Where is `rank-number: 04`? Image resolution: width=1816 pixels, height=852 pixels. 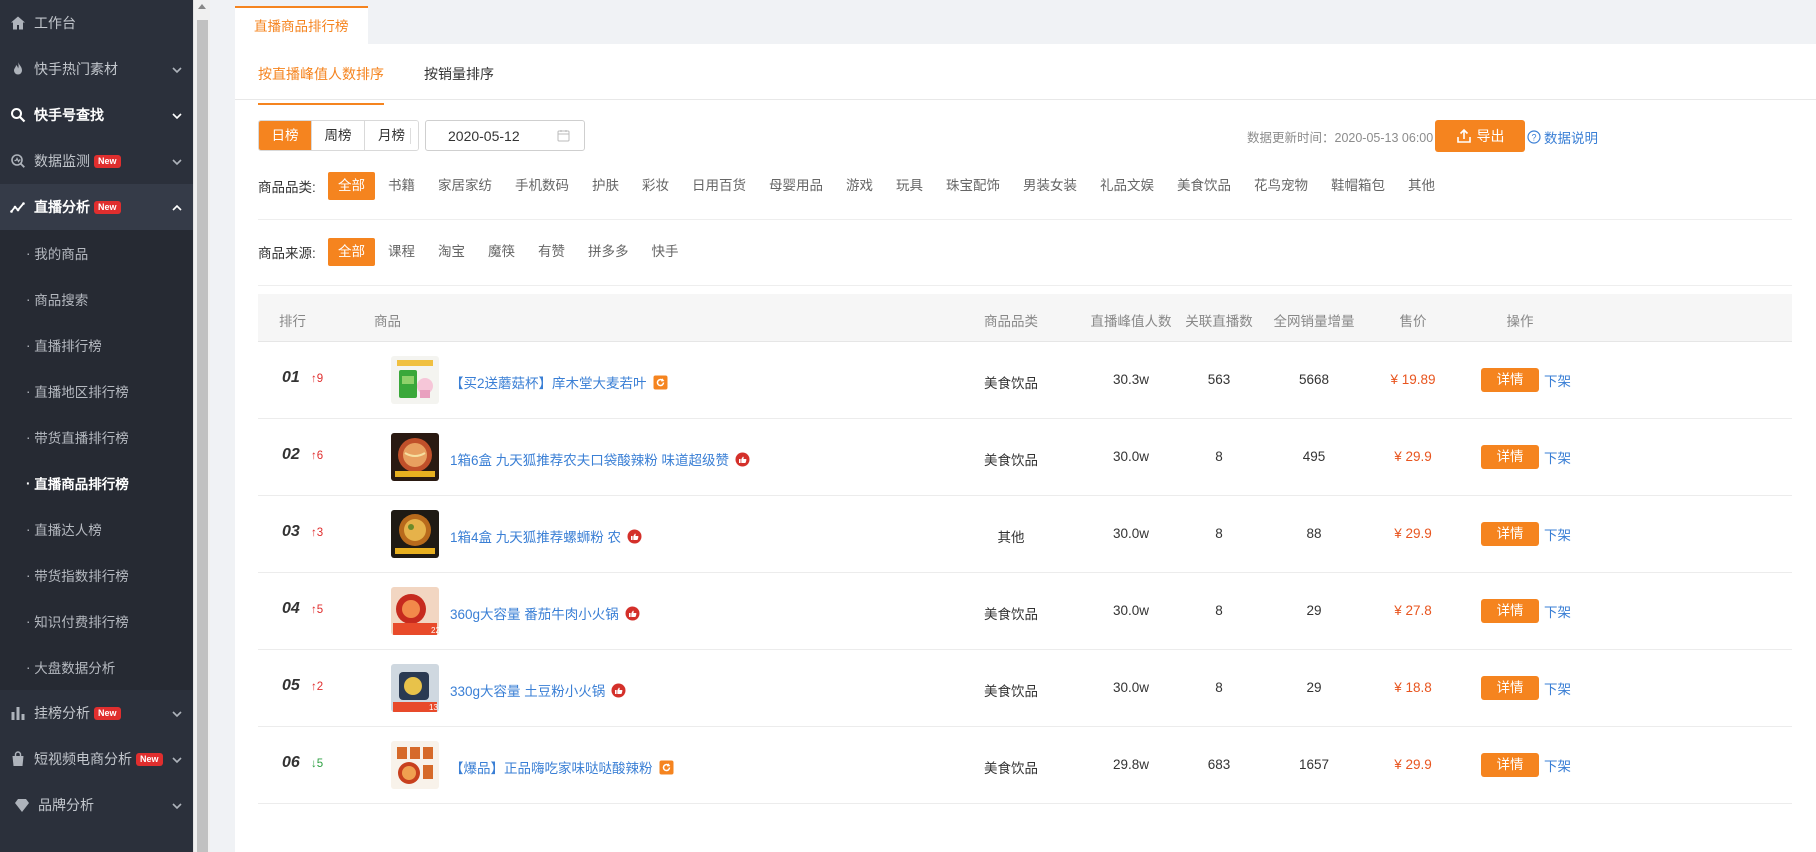 rank-number: 04 is located at coordinates (291, 608).